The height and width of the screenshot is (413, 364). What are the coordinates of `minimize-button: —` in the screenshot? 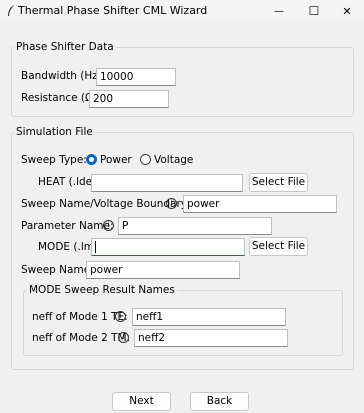 It's located at (279, 11).